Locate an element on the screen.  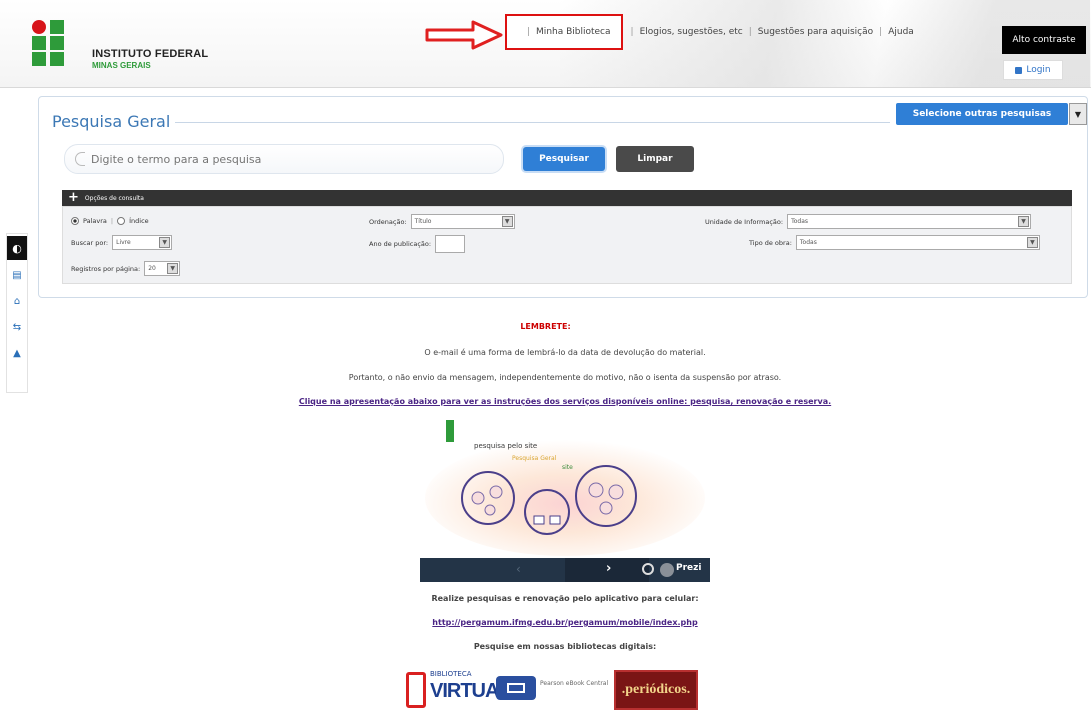
ifmg-logo is located at coordinates (55, 39).